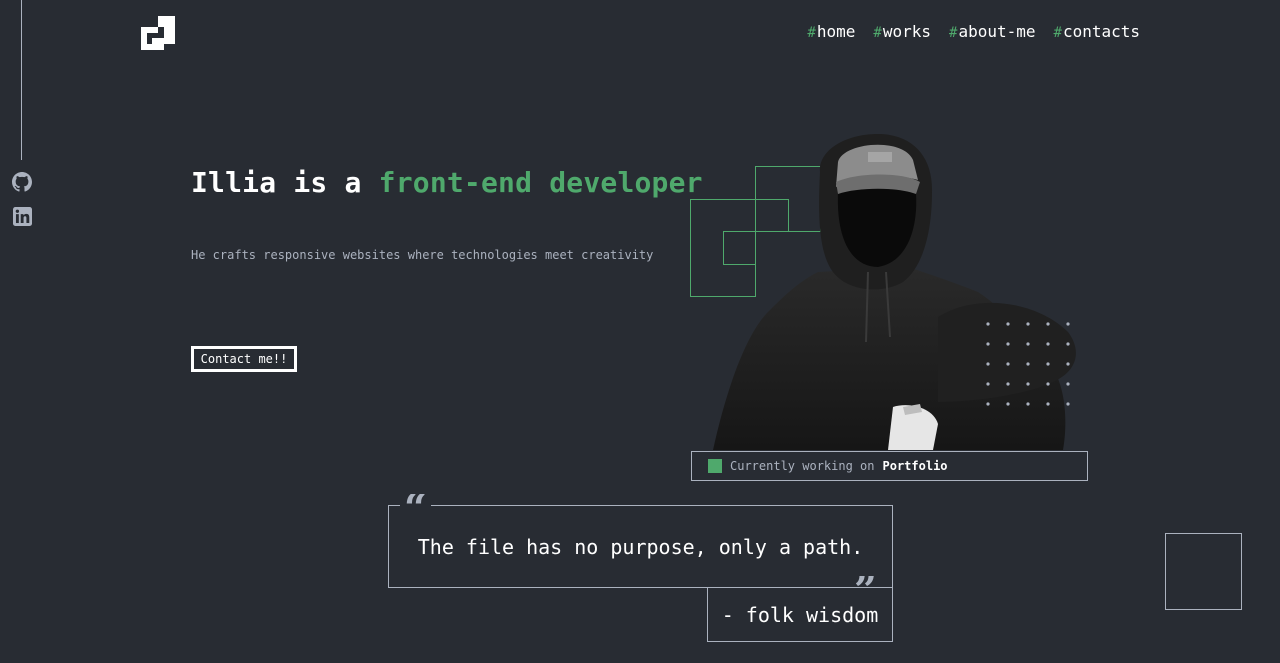 The image size is (1280, 663). Describe the element at coordinates (416, 506) in the screenshot. I see `quote-open-icon: “` at that location.